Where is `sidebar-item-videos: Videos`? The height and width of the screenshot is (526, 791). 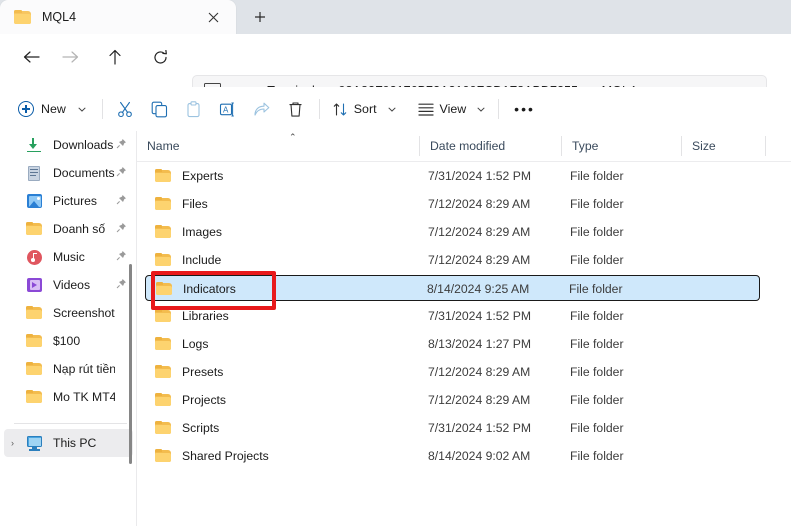
sidebar-item-videos: Videos is located at coordinates (68, 285).